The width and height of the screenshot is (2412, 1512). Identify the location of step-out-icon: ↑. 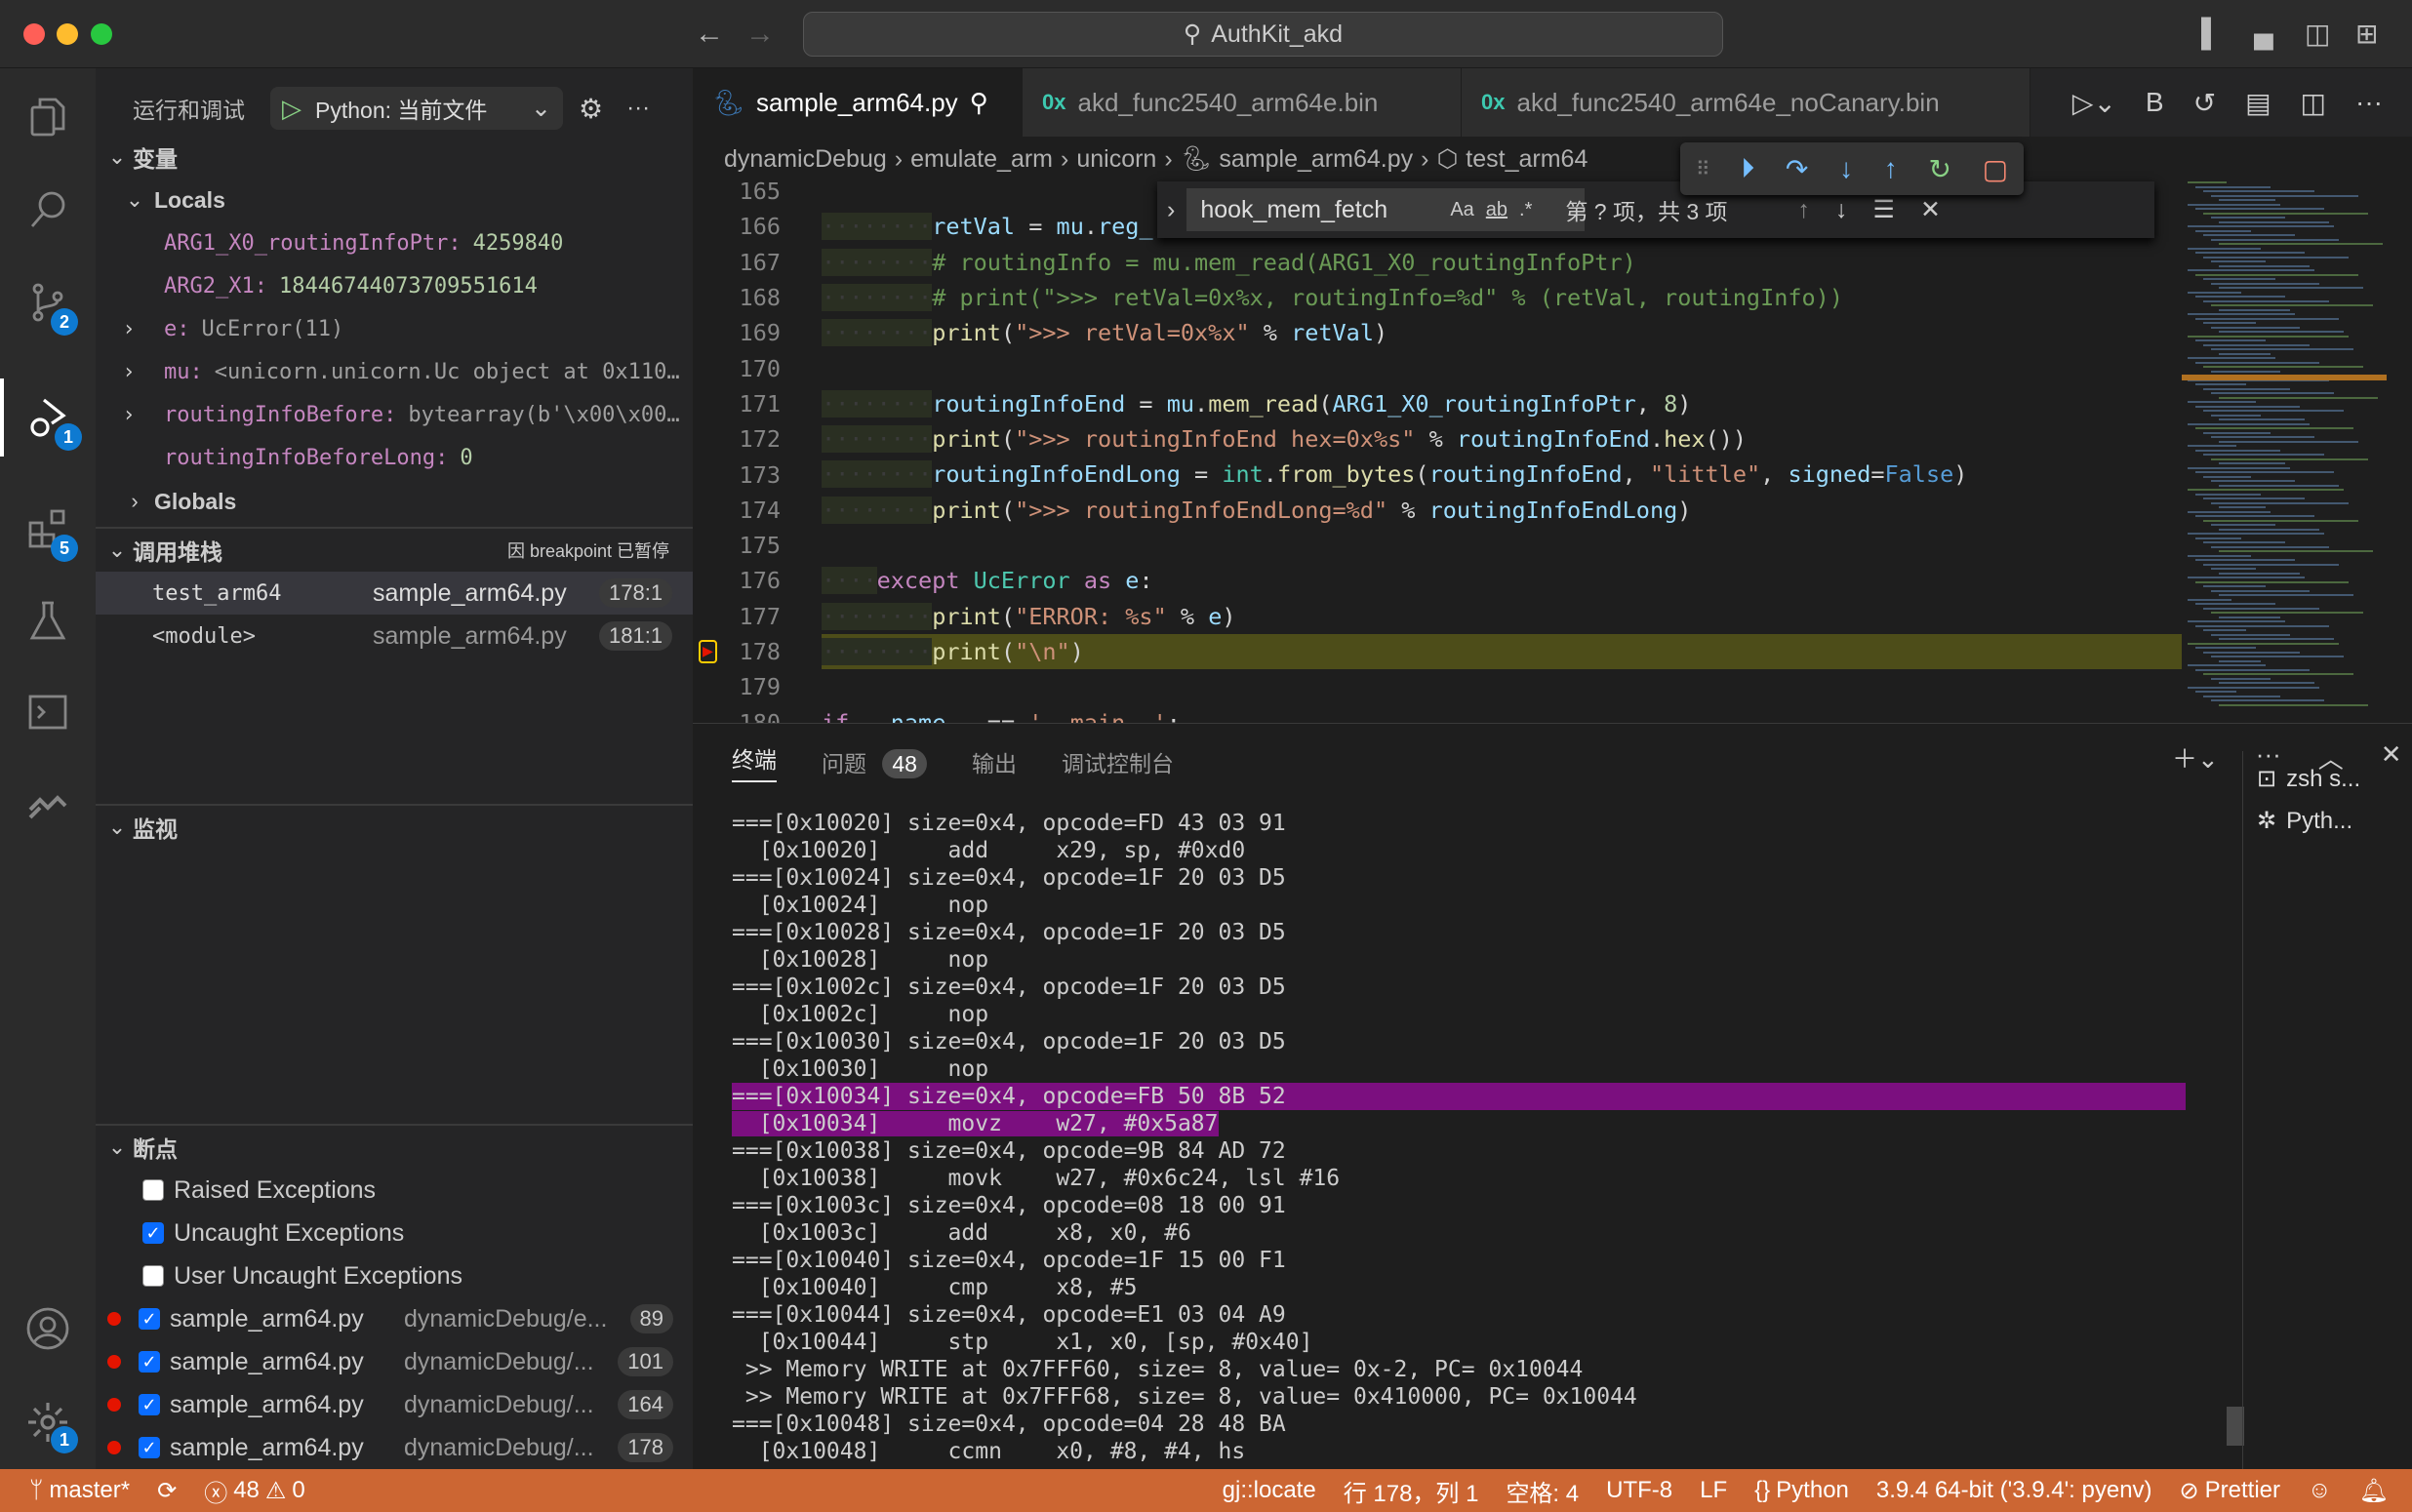
(1891, 168).